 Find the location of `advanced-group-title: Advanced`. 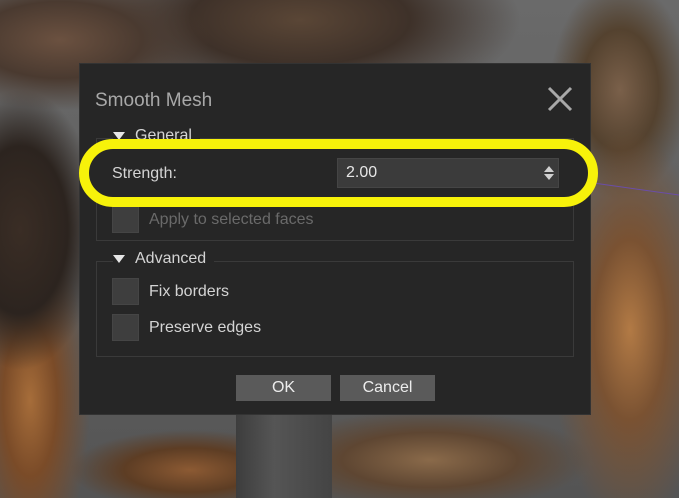

advanced-group-title: Advanced is located at coordinates (171, 258).